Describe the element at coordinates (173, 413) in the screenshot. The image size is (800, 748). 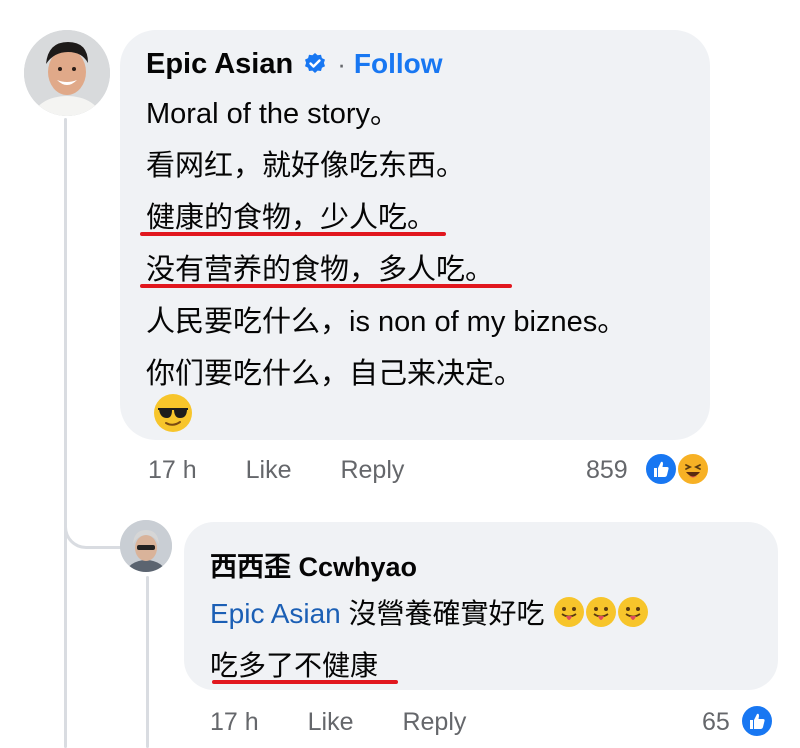
I see `sunglasses-emoji` at that location.